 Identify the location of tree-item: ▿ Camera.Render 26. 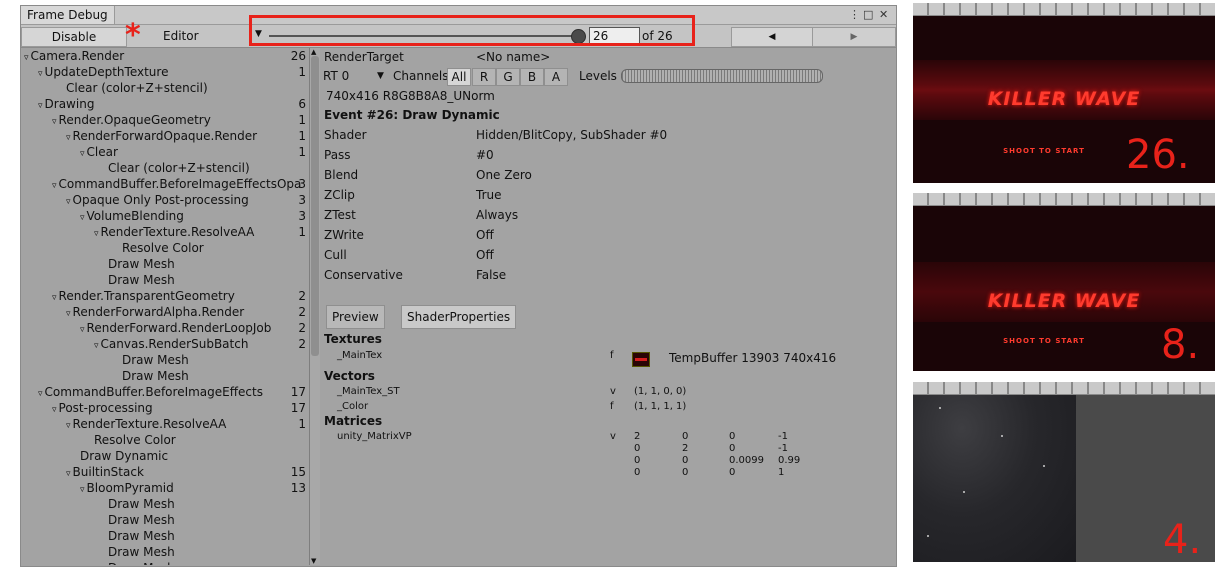
(165, 56).